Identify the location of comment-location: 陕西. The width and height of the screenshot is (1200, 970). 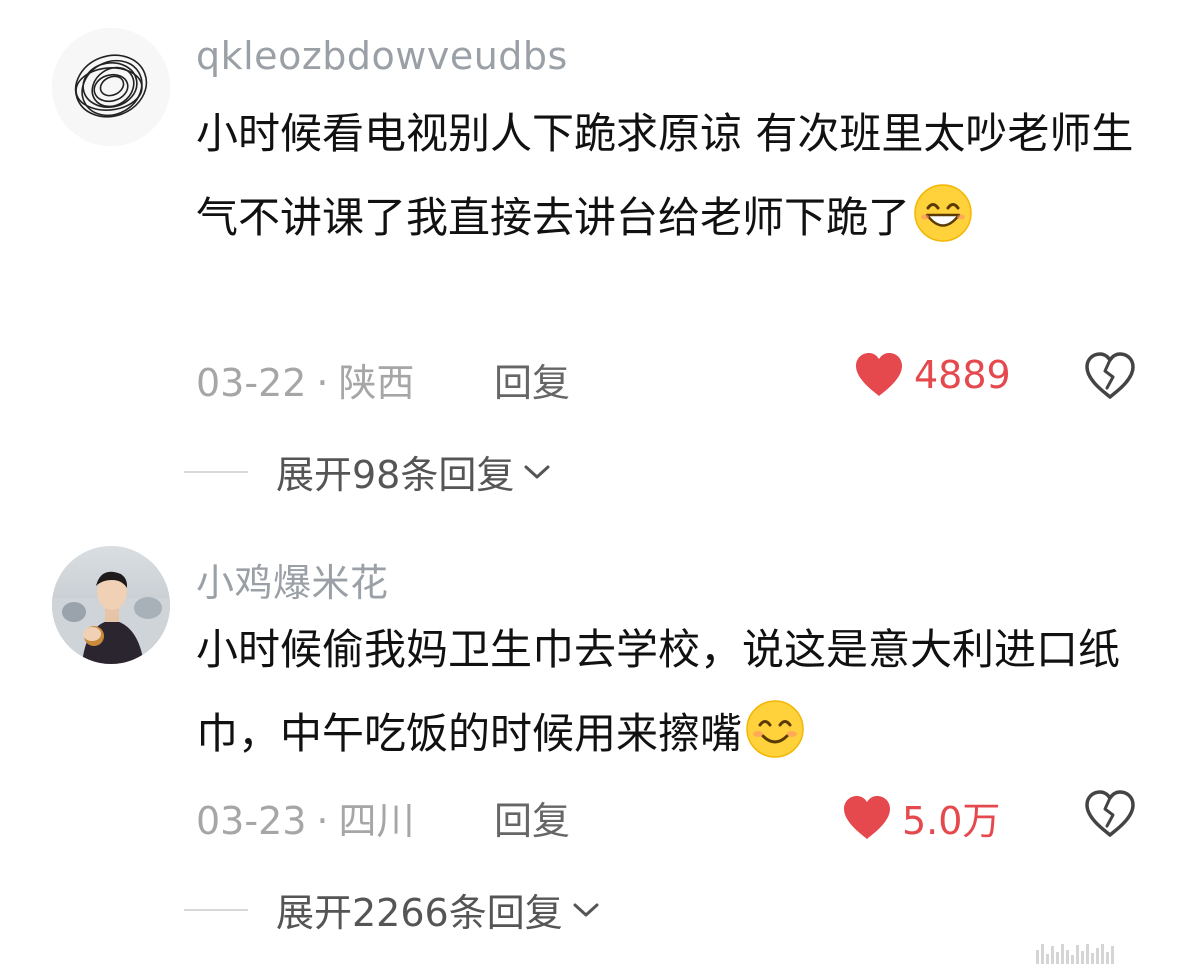
(376, 383).